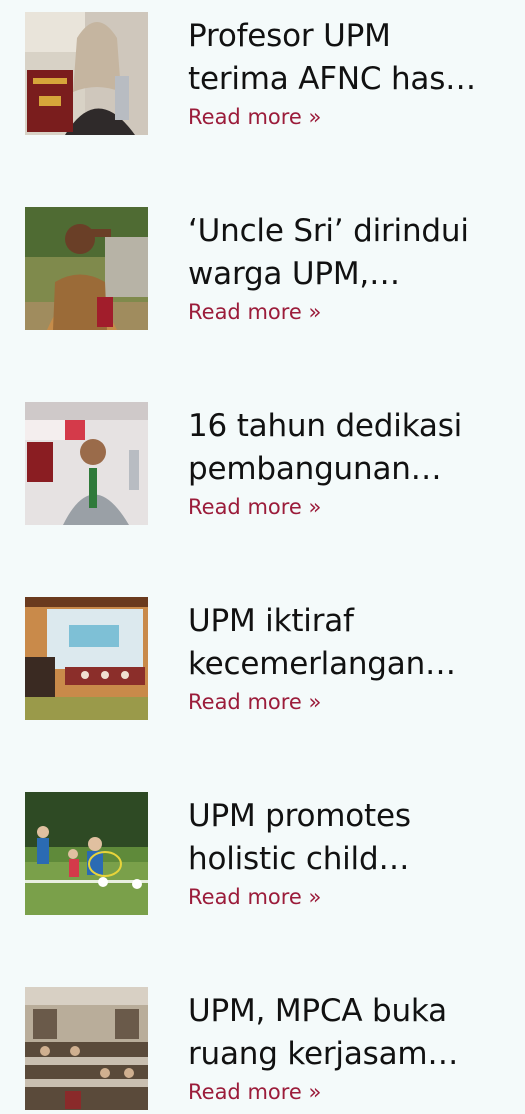 The width and height of the screenshot is (525, 1114). Describe the element at coordinates (348, 231) in the screenshot. I see `article-title-line-1: ‘Uncle Sri’ dirindui` at that location.